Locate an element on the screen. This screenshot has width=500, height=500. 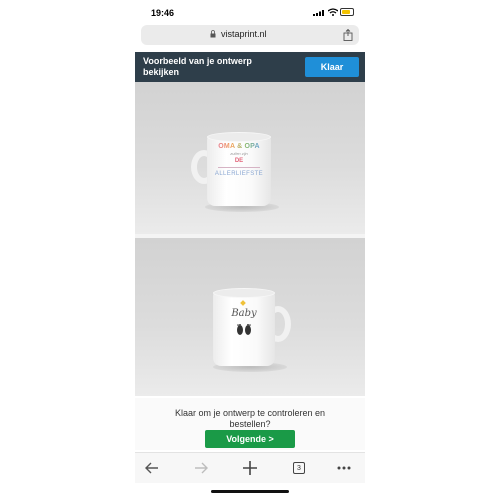
preview-title: Voorbeeld van je ontwerp bekijken is located at coordinates (197, 66).